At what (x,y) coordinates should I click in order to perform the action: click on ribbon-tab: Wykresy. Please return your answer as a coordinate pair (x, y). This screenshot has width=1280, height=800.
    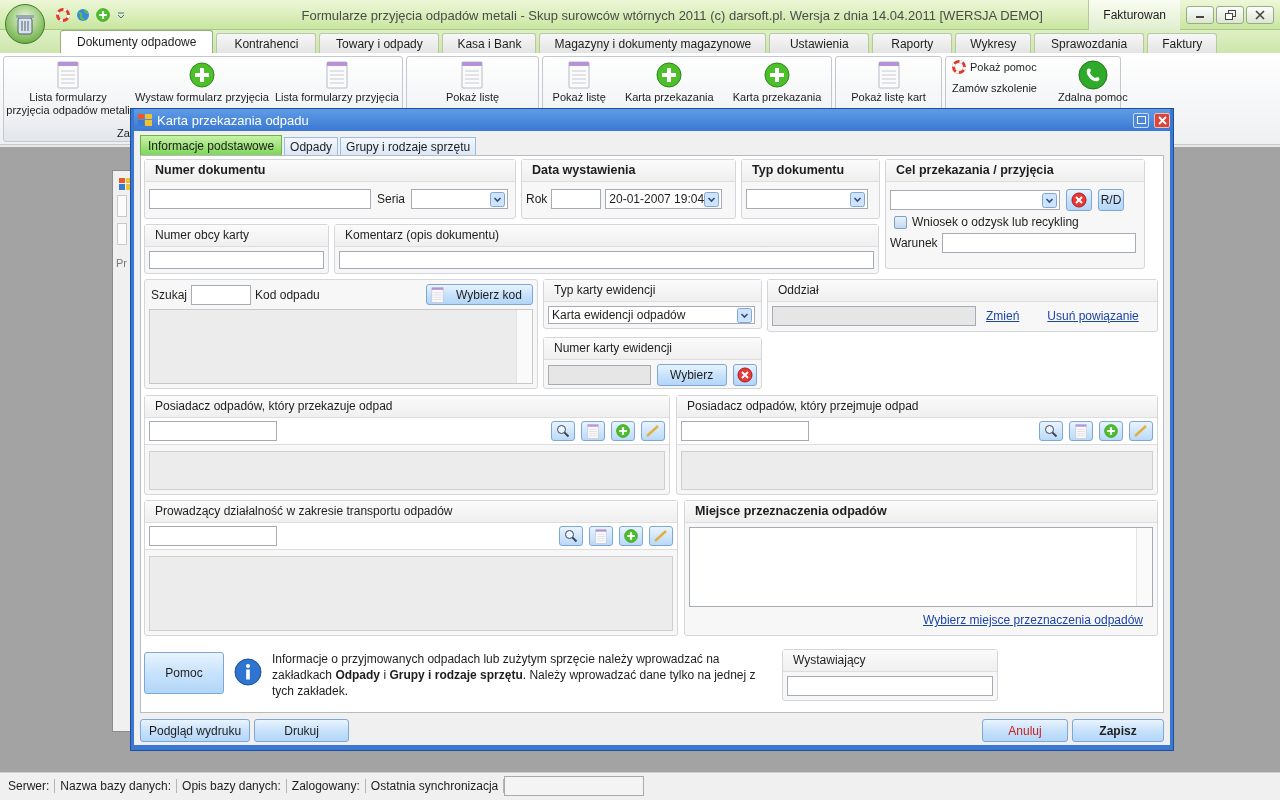
    Looking at the image, I should click on (993, 43).